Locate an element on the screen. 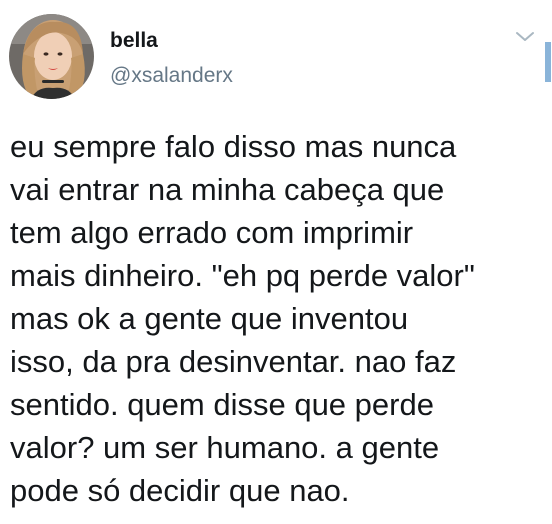 This screenshot has height=524, width=552. avatar is located at coordinates (51, 56).